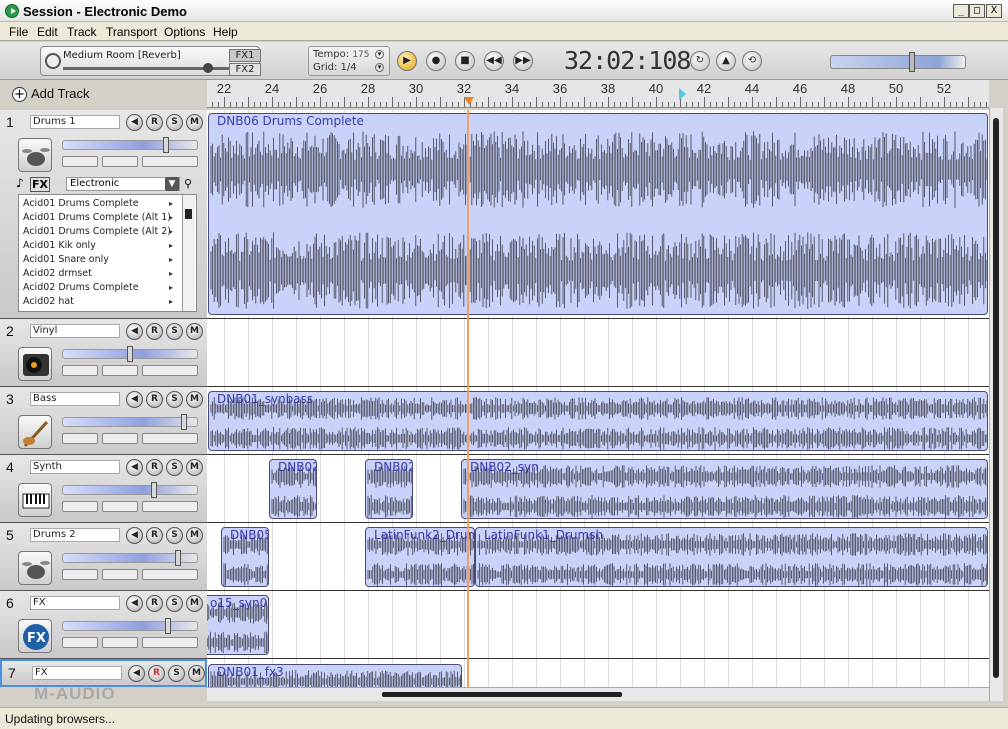  Describe the element at coordinates (245, 69) in the screenshot. I see `fx2-tab: FX2` at that location.